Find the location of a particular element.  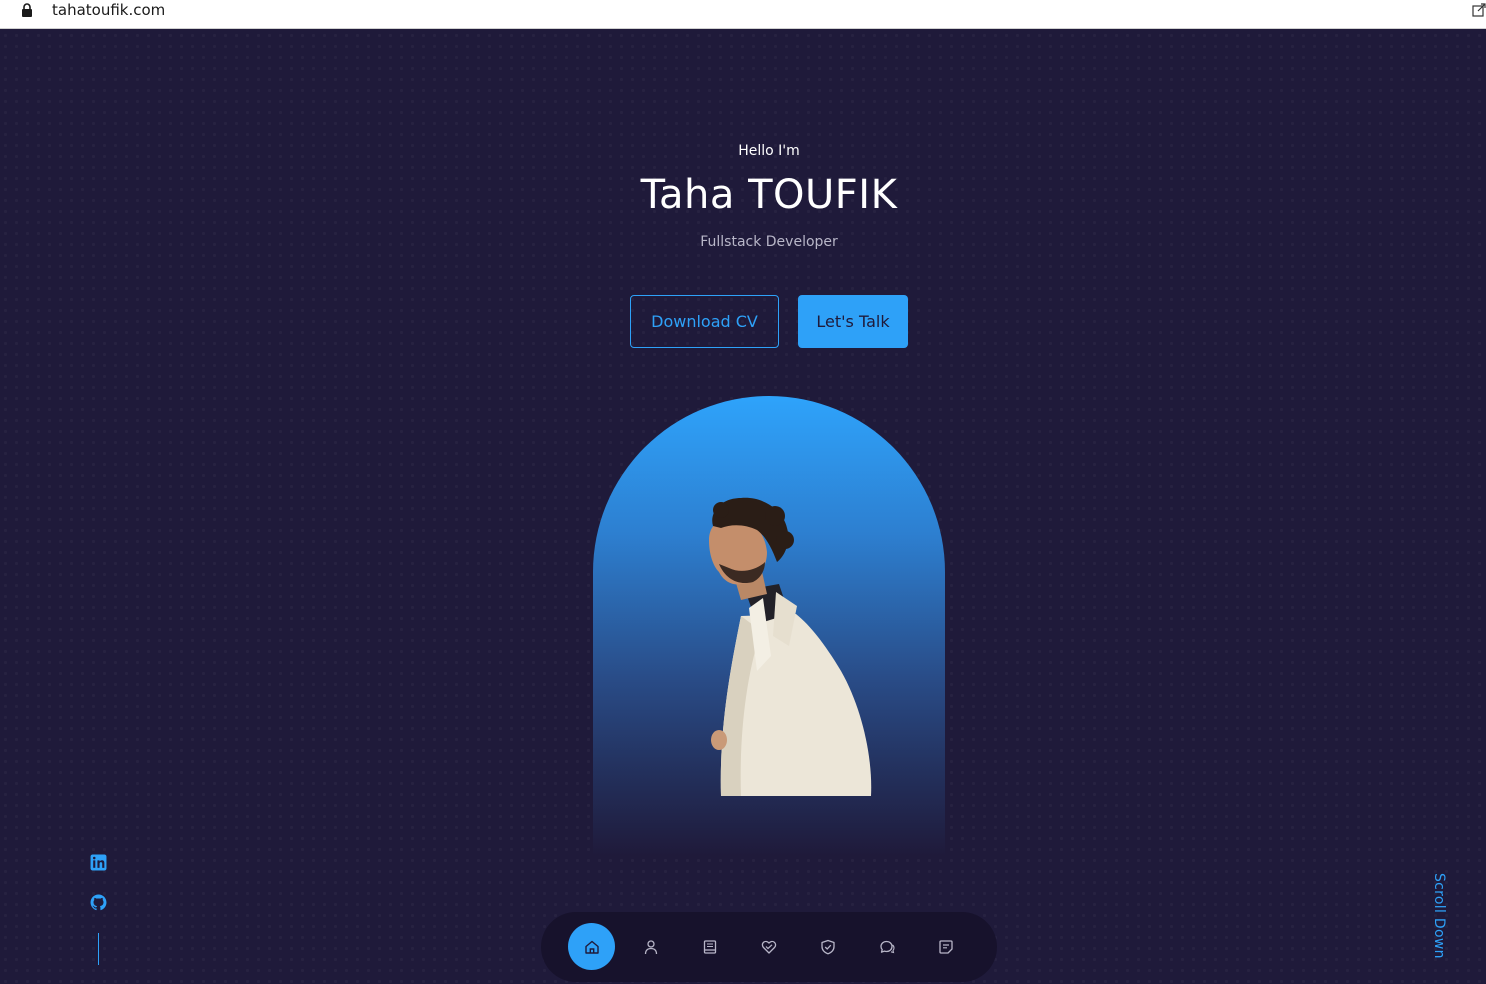

linkedin-icon is located at coordinates (98, 862).